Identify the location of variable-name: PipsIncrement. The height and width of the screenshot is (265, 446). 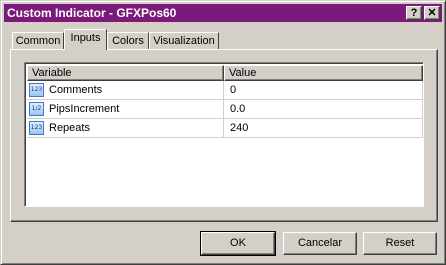
(84, 109).